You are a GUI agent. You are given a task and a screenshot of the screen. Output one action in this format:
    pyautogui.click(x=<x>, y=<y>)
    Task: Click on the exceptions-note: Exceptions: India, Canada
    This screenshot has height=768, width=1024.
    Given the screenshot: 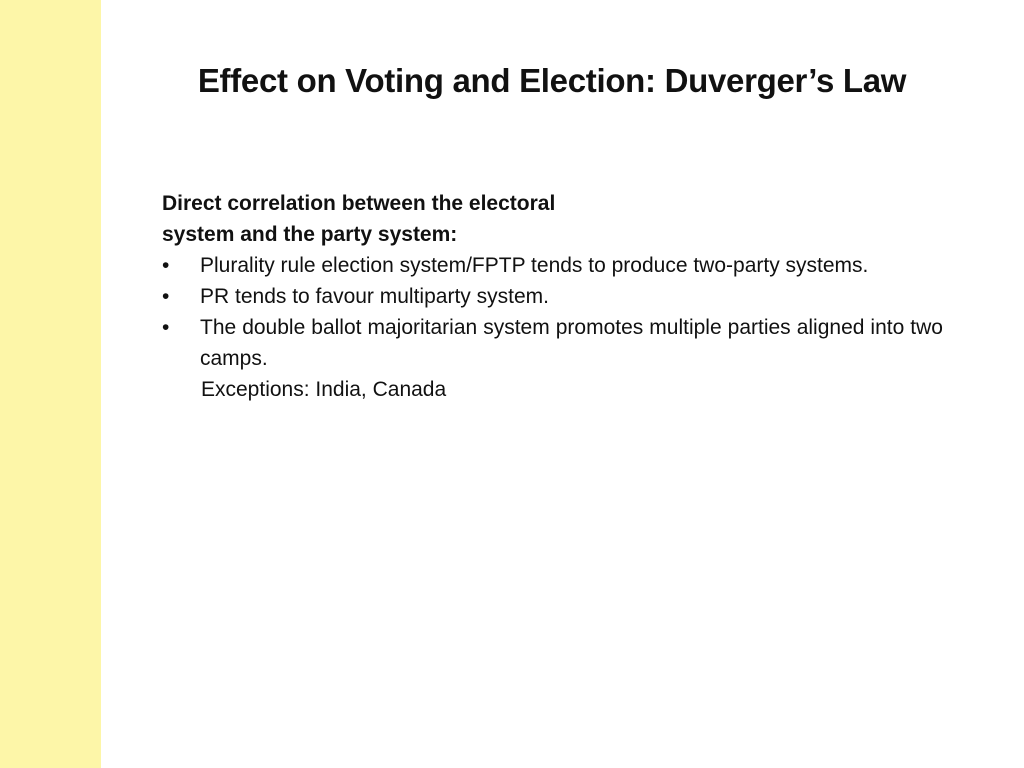 What is the action you would take?
    pyautogui.click(x=324, y=389)
    